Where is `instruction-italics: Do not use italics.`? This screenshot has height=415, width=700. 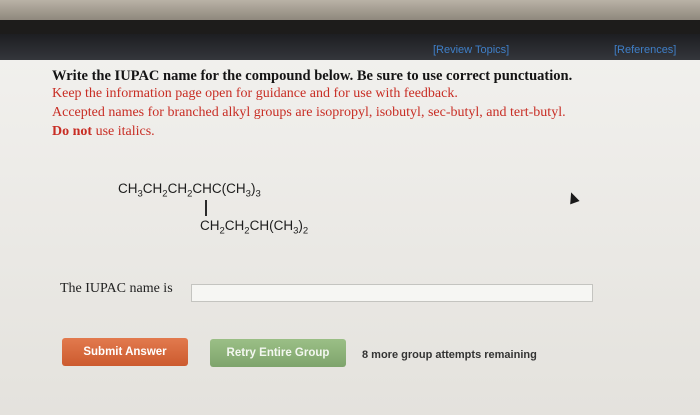
instruction-italics: Do not use italics. is located at coordinates (103, 132).